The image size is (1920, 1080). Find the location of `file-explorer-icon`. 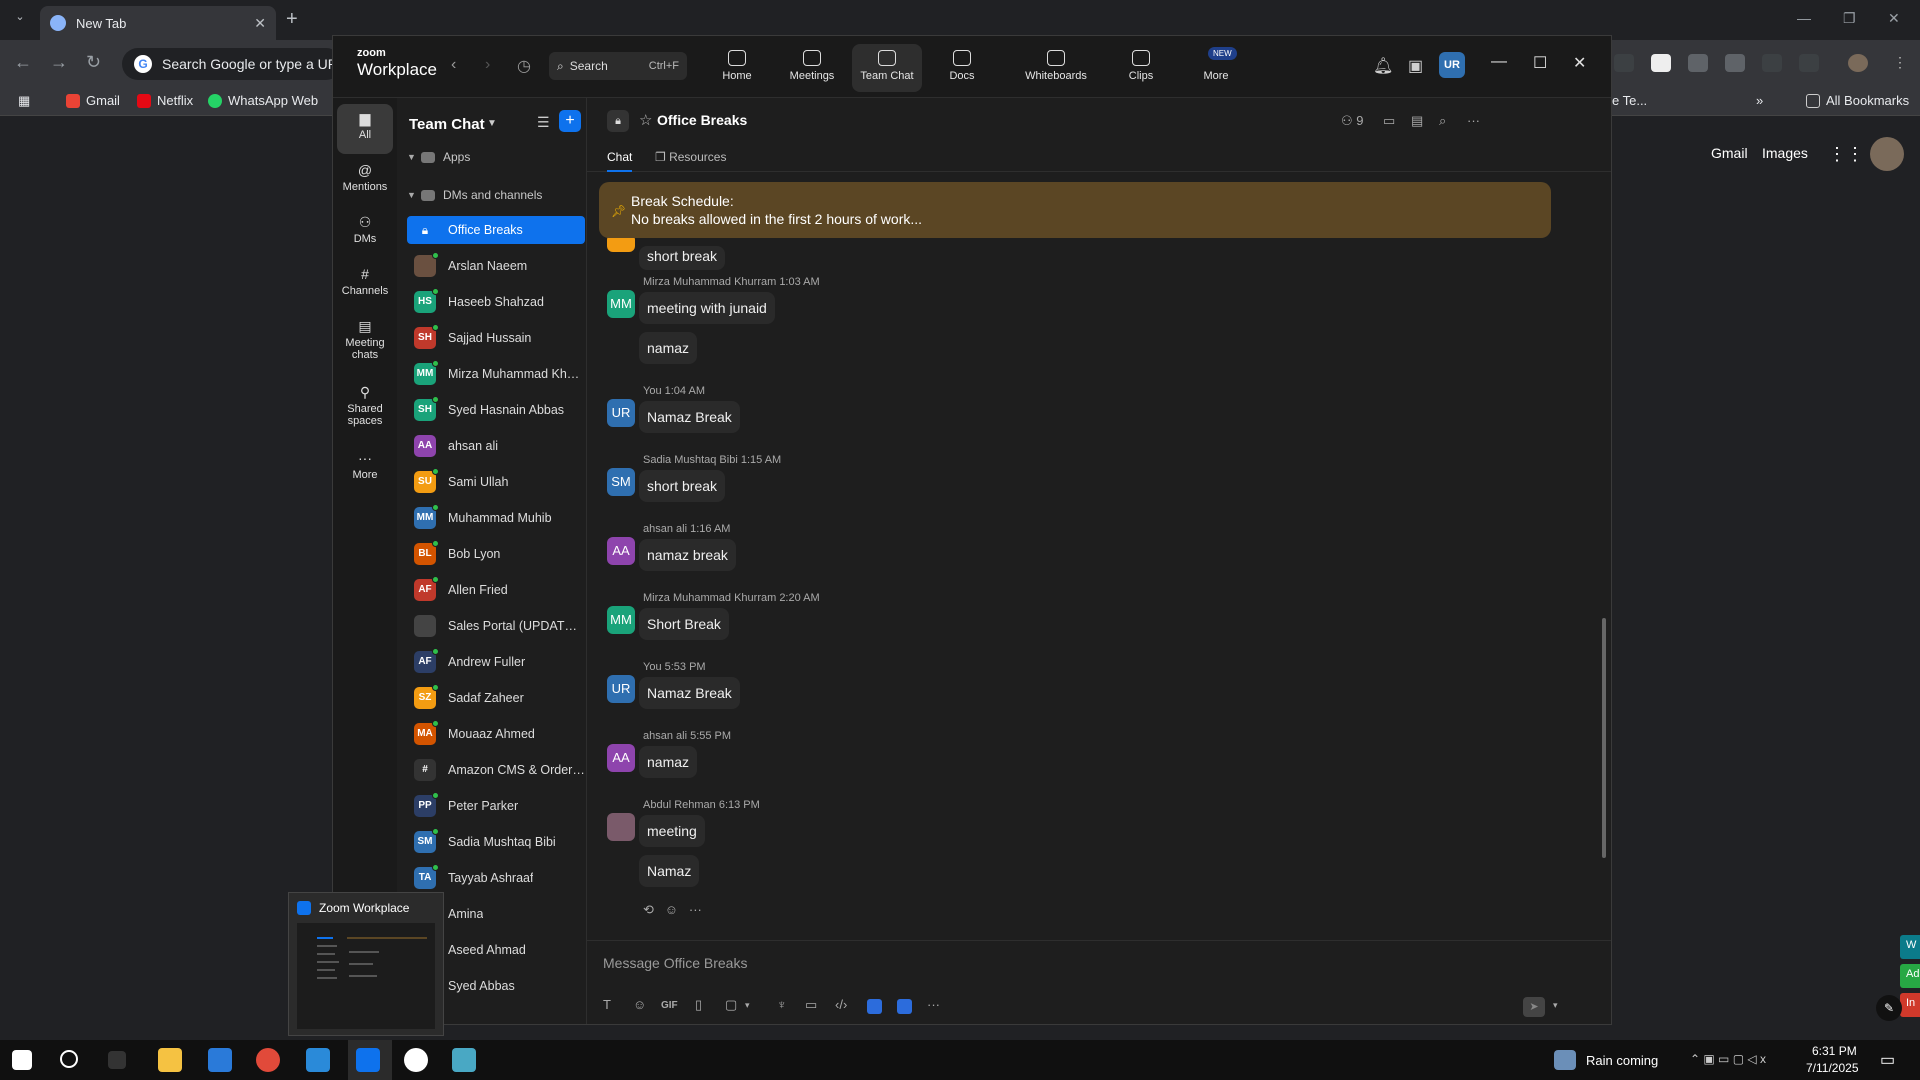

file-explorer-icon is located at coordinates (170, 1060).